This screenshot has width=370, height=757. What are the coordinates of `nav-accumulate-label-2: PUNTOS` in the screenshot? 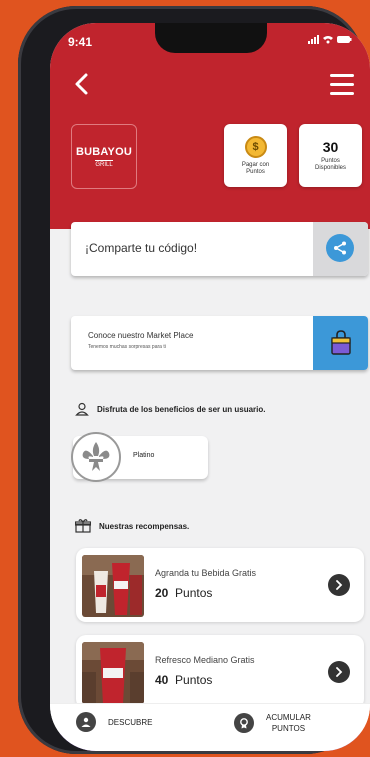 It's located at (288, 728).